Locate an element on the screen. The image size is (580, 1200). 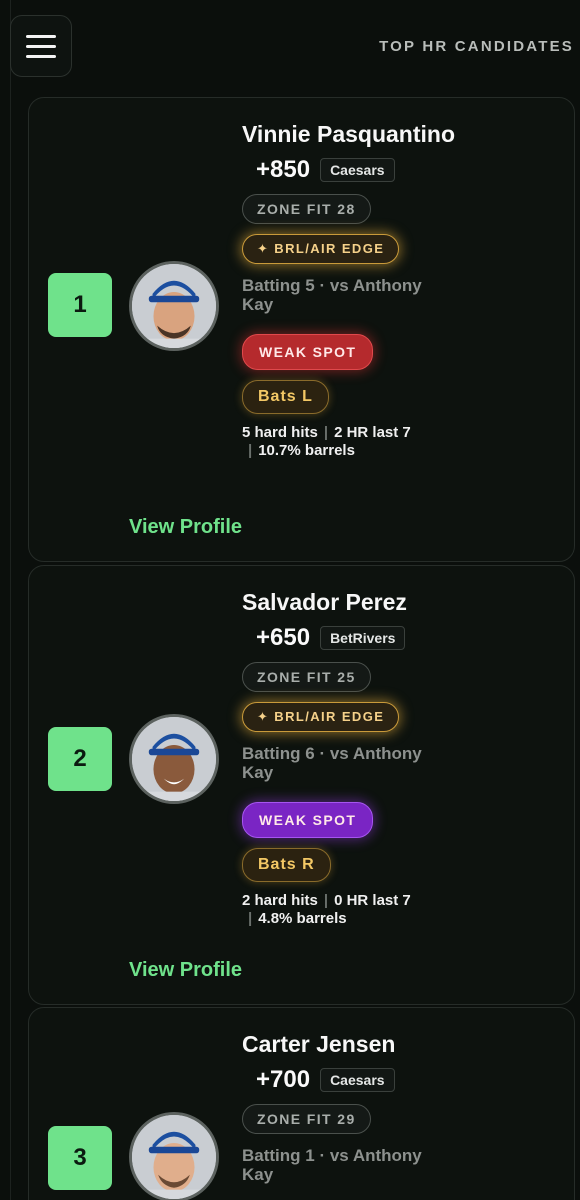
zone-fit-badge: ZONE FIT 25 is located at coordinates (306, 677).